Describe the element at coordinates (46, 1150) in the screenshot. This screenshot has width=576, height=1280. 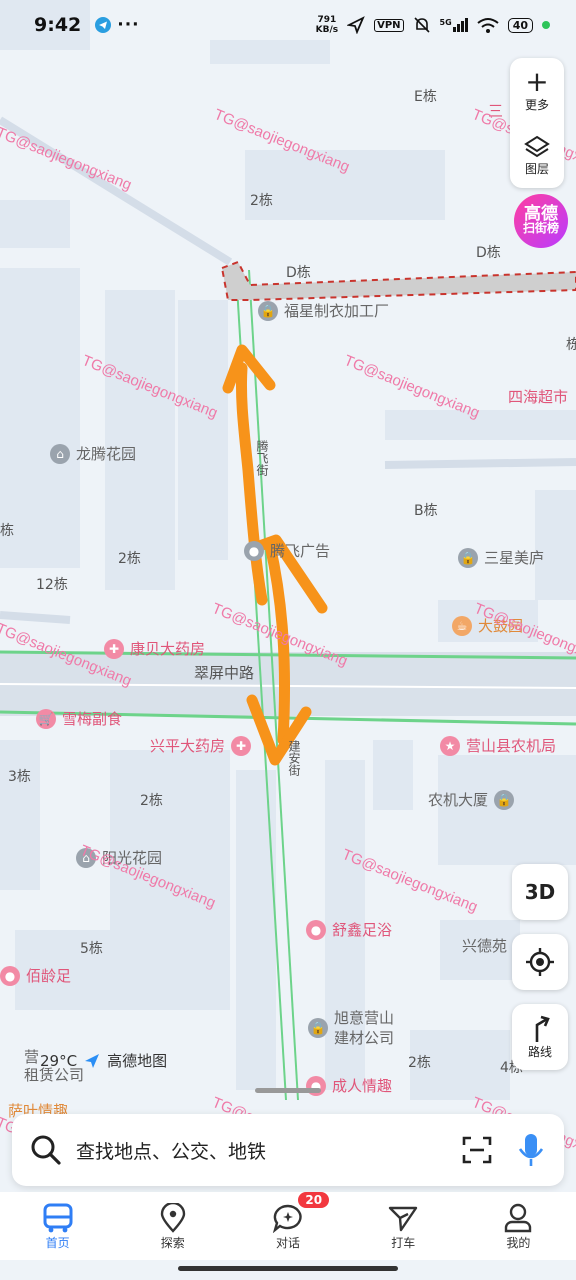
I see `search-icon` at that location.